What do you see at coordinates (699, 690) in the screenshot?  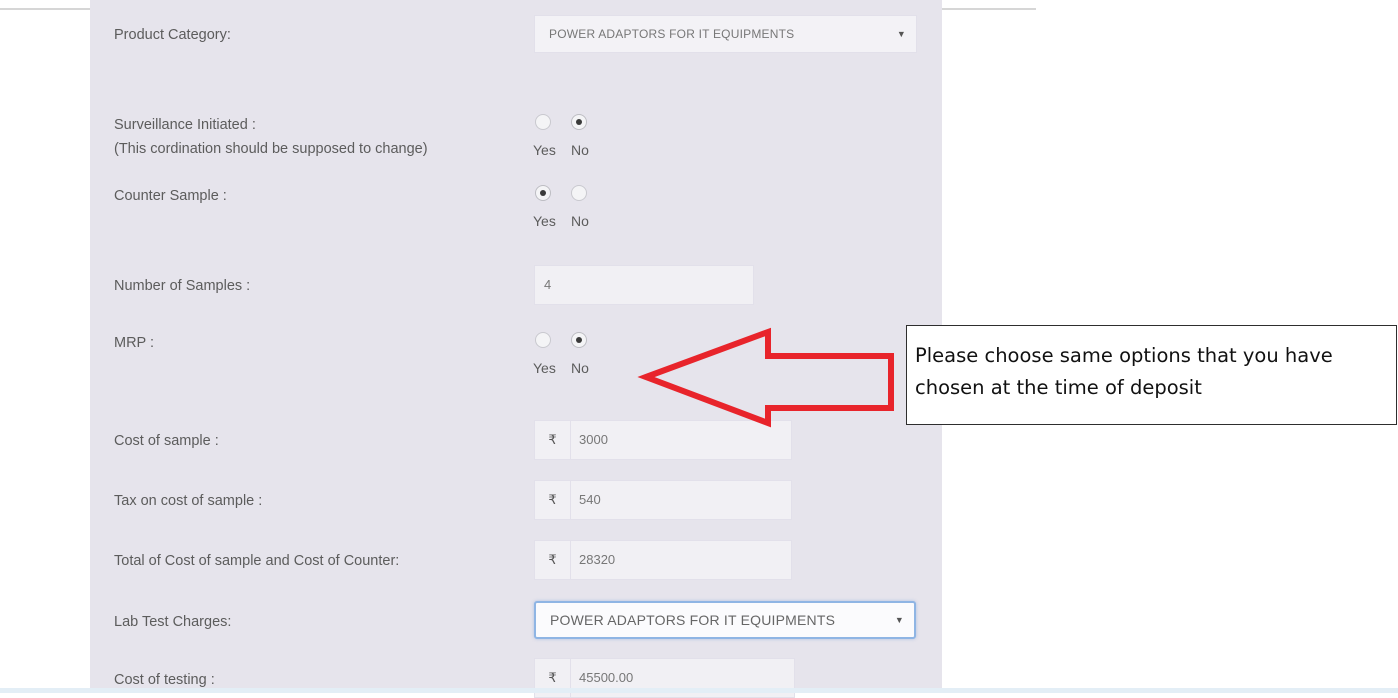 I see `bottom-edge` at bounding box center [699, 690].